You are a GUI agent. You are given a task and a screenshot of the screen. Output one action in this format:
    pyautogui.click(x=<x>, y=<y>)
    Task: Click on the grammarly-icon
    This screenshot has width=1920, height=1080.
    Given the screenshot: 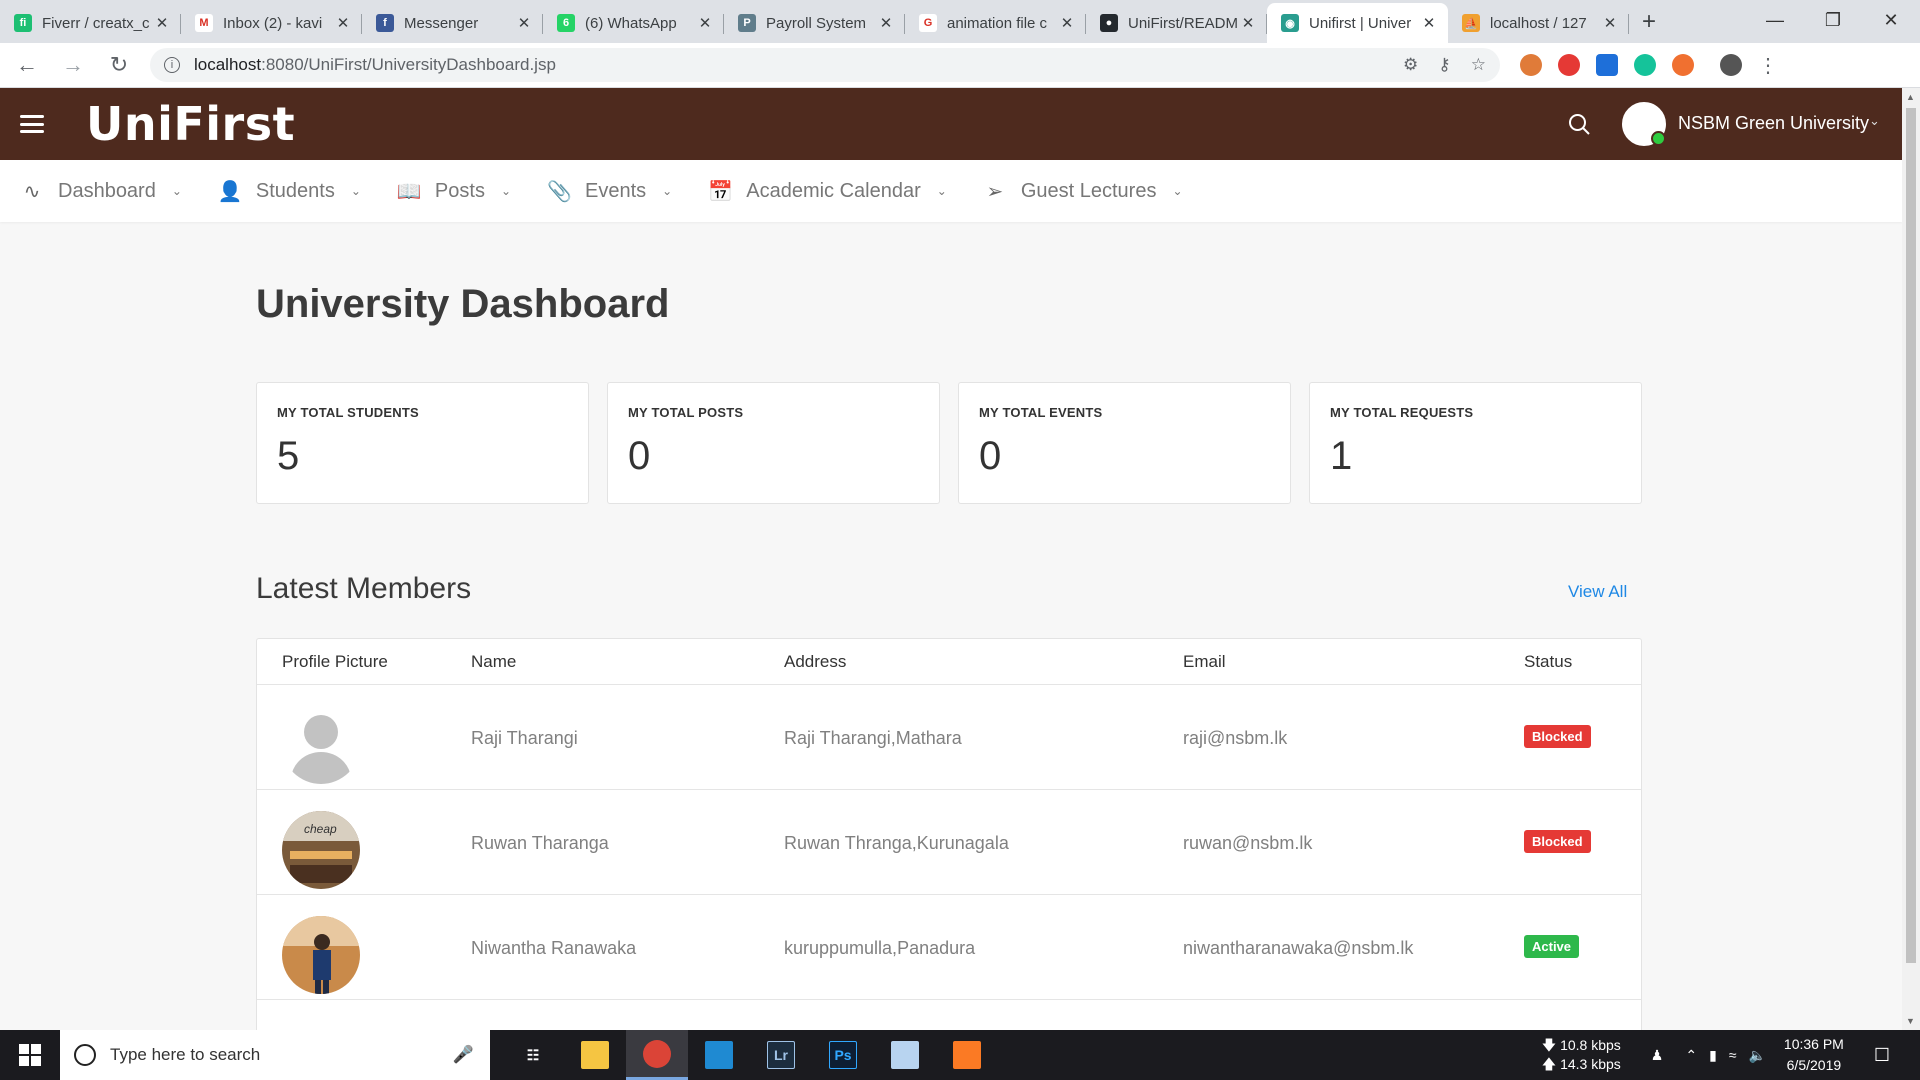 What is the action you would take?
    pyautogui.click(x=1645, y=65)
    